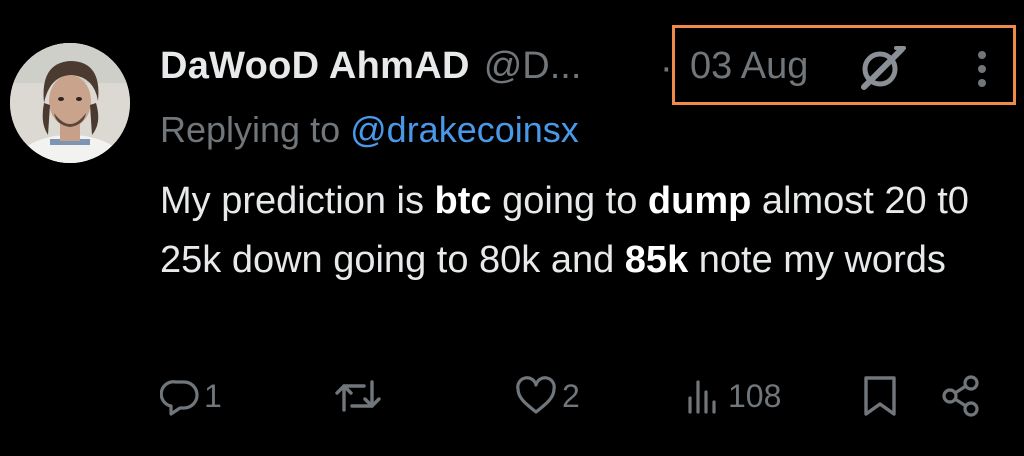  What do you see at coordinates (817, 260) in the screenshot?
I see `tweet-text-part: note my words` at bounding box center [817, 260].